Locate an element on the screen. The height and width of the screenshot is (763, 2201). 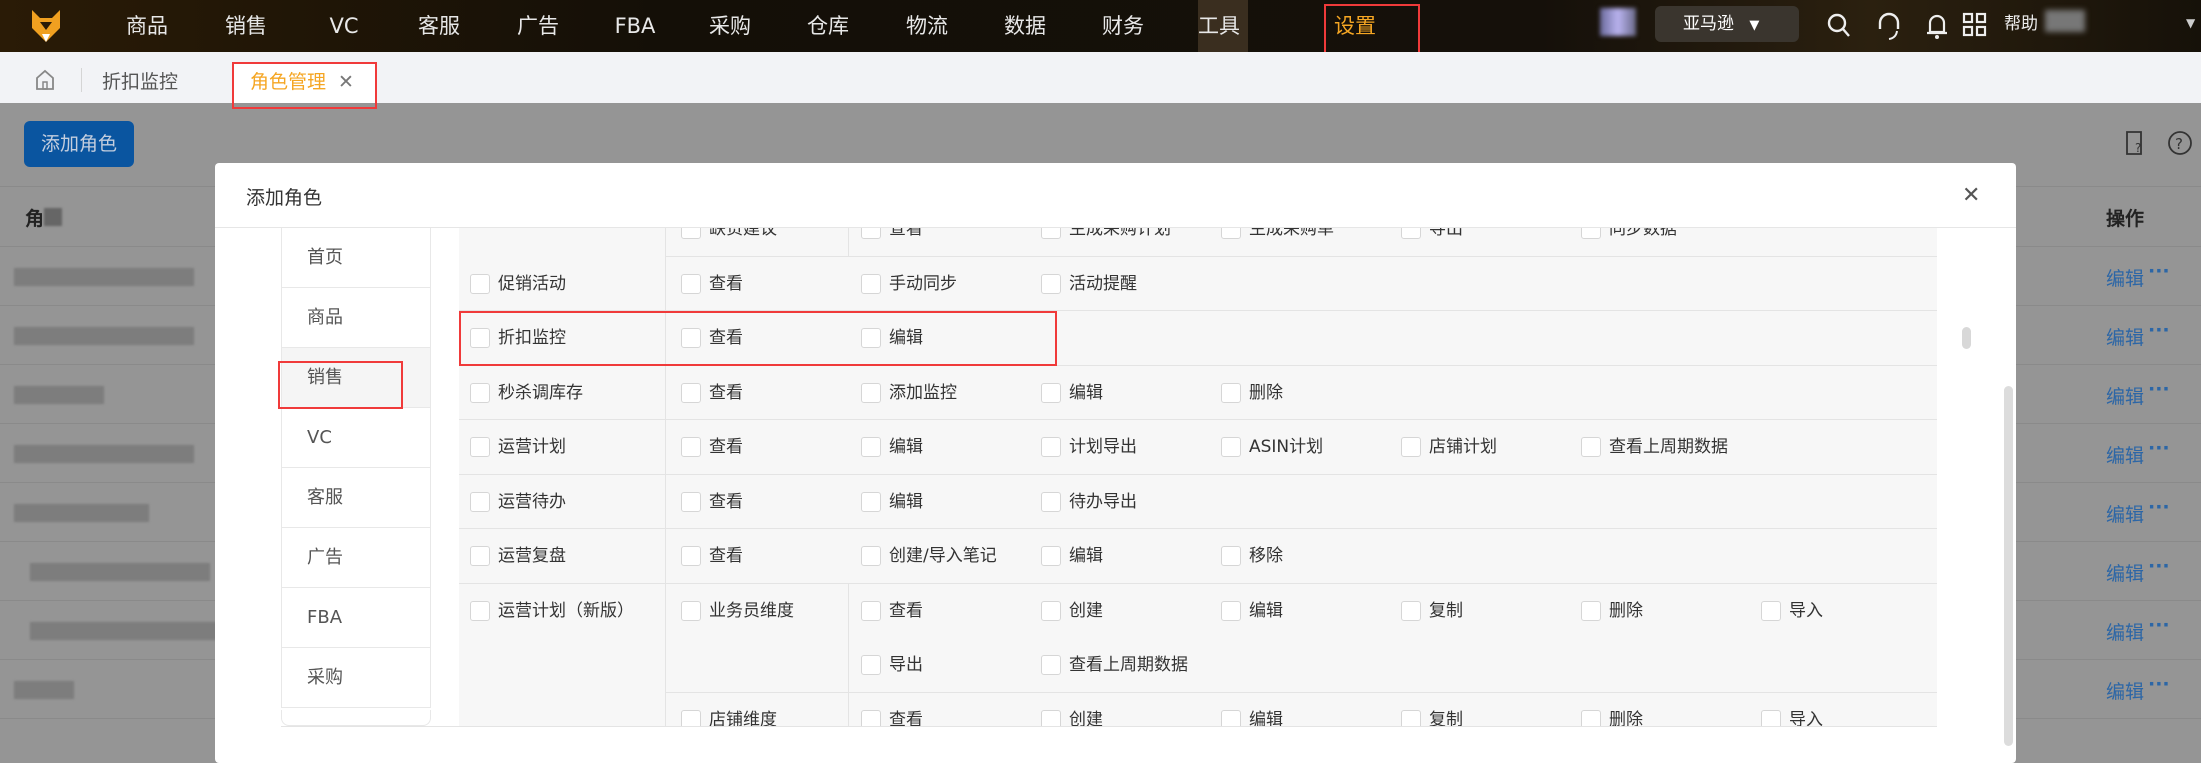
menu-item-2: 销售 is located at coordinates (356, 378).